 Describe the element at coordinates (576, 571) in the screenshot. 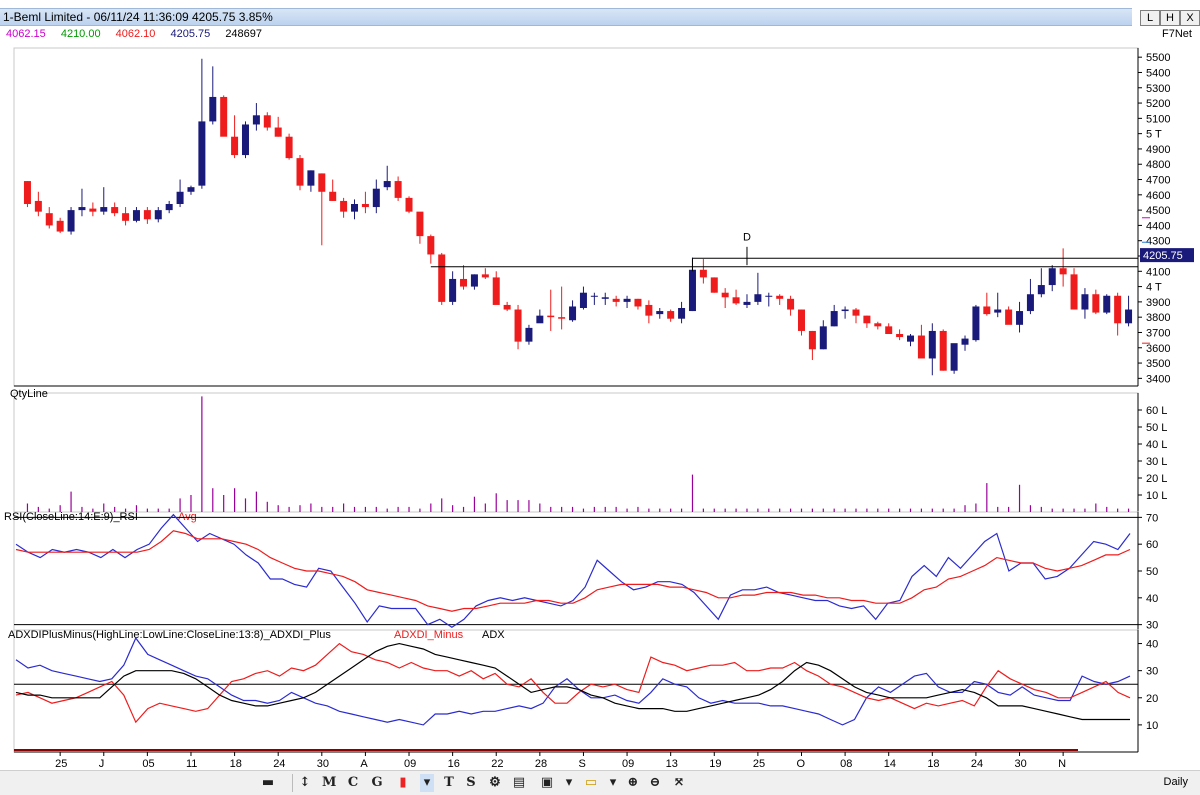

I see `pane-frame` at that location.